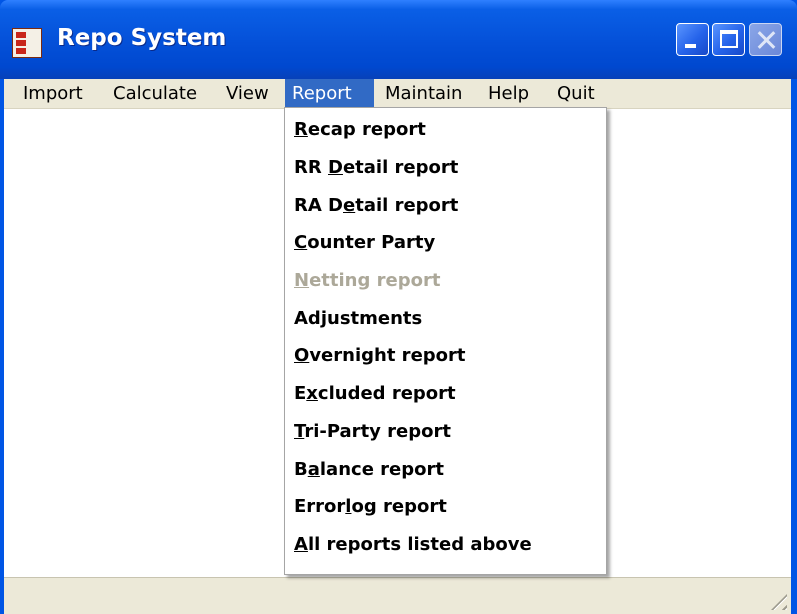 This screenshot has width=797, height=614. Describe the element at coordinates (692, 39) in the screenshot. I see `minimize-button` at that location.